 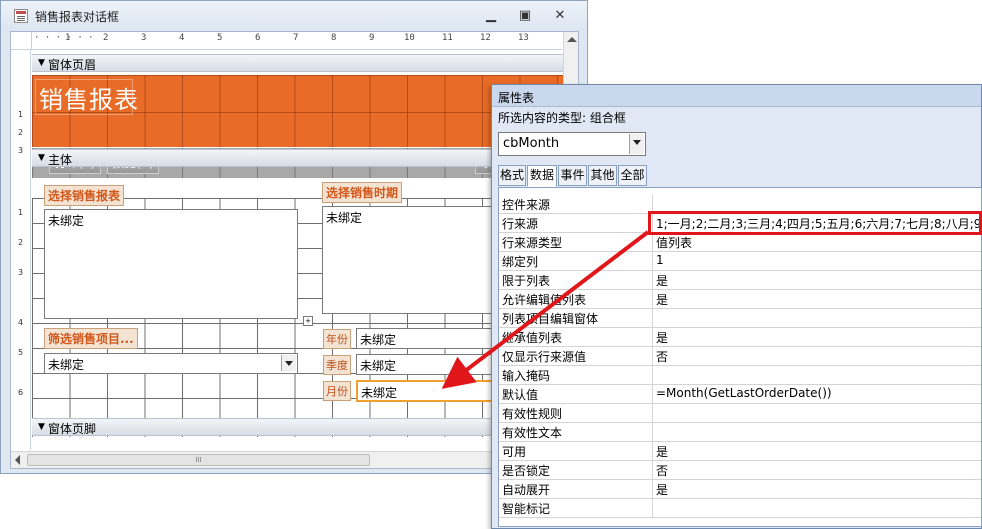 I want to click on ruler-tick: 3, so click(x=144, y=38).